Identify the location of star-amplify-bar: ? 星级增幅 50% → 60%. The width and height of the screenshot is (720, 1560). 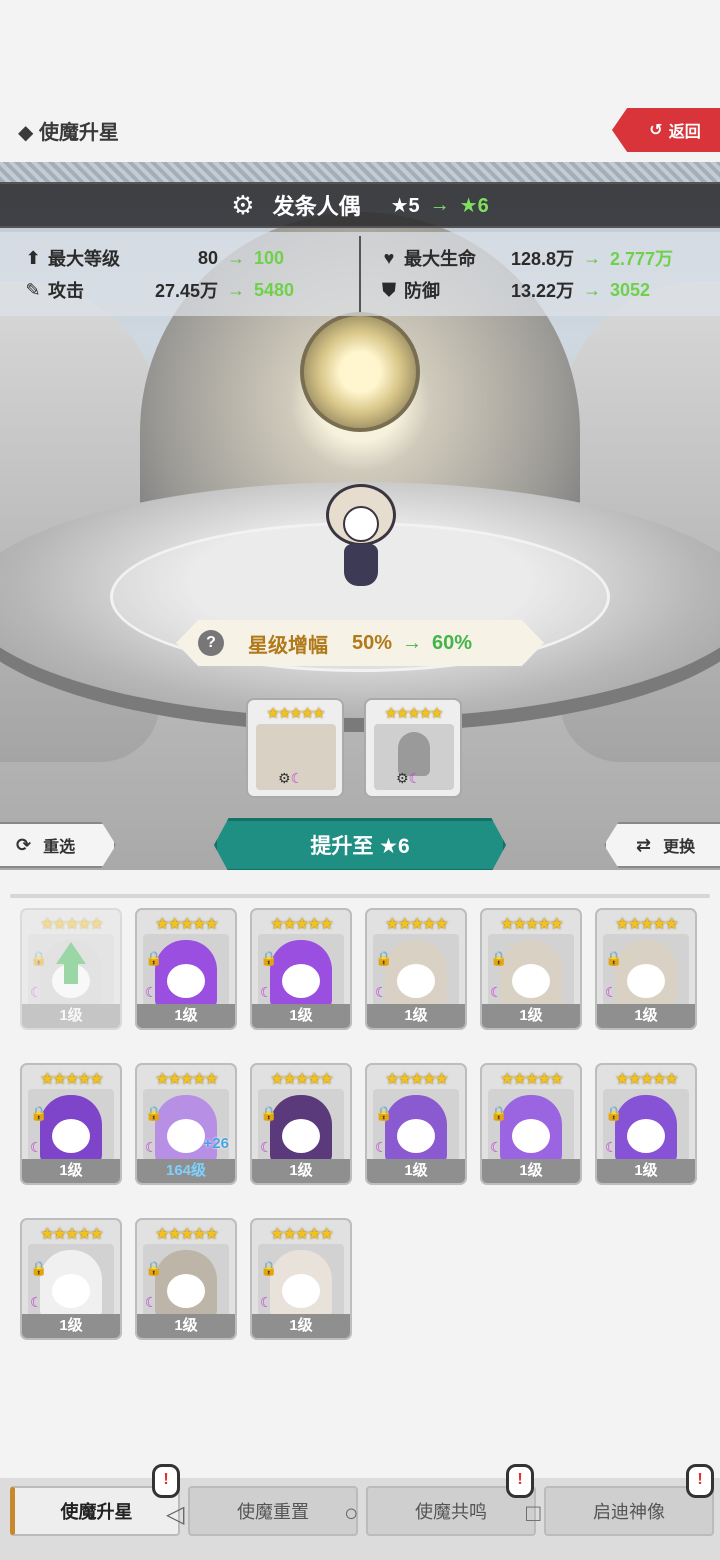
(360, 643).